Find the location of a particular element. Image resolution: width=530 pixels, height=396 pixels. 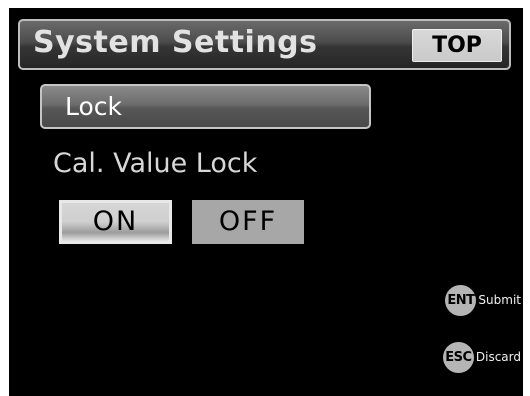

page-title: System Settings is located at coordinates (175, 42).